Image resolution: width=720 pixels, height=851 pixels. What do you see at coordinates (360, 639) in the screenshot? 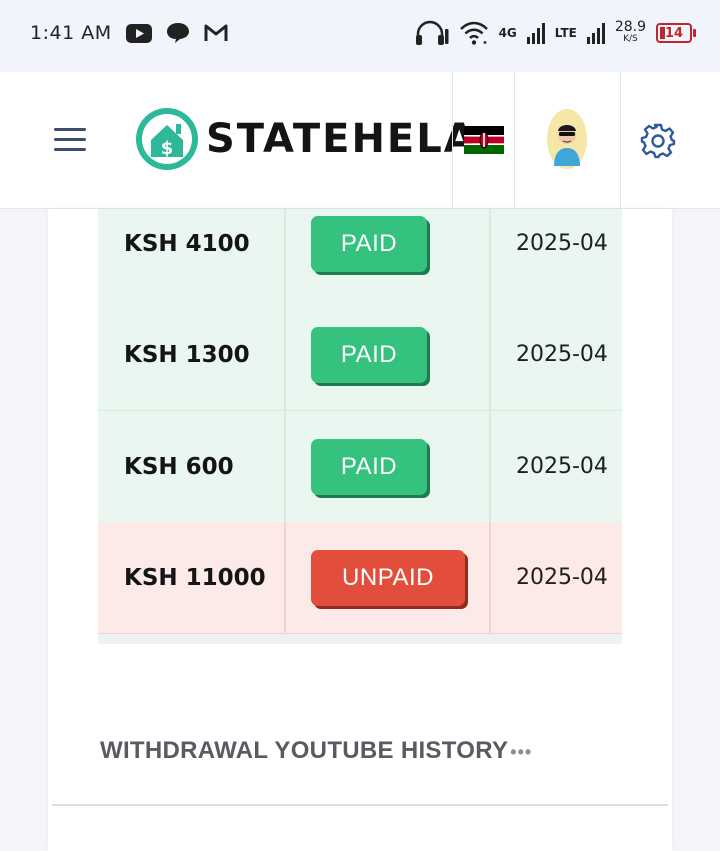
I see `table-scrollbar-track` at bounding box center [360, 639].